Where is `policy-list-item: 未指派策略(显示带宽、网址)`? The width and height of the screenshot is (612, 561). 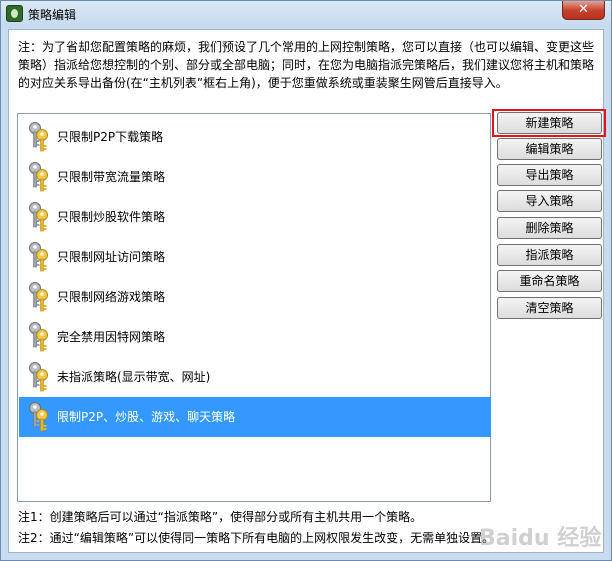
policy-list-item: 未指派策略(显示带宽、网址) is located at coordinates (255, 377).